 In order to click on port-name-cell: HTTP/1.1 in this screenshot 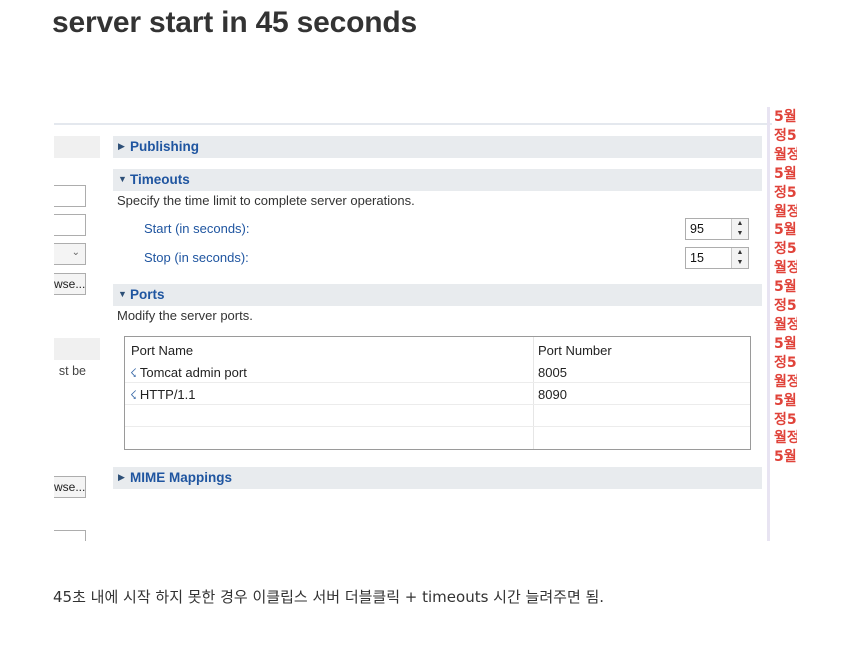, I will do `click(167, 394)`.